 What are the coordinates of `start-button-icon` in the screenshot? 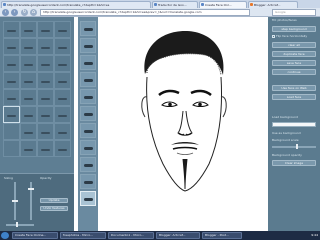 It's located at (5, 235).